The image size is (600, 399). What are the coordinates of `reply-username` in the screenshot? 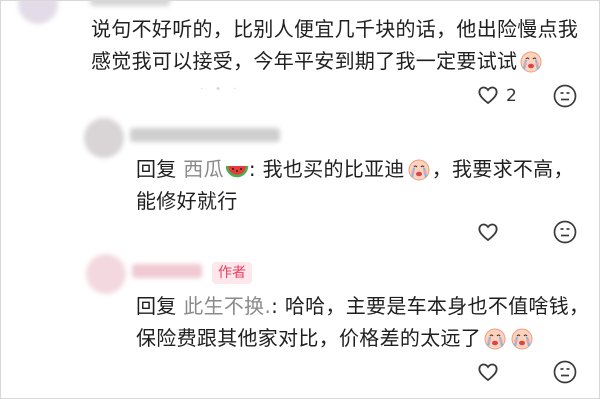 It's located at (205, 135).